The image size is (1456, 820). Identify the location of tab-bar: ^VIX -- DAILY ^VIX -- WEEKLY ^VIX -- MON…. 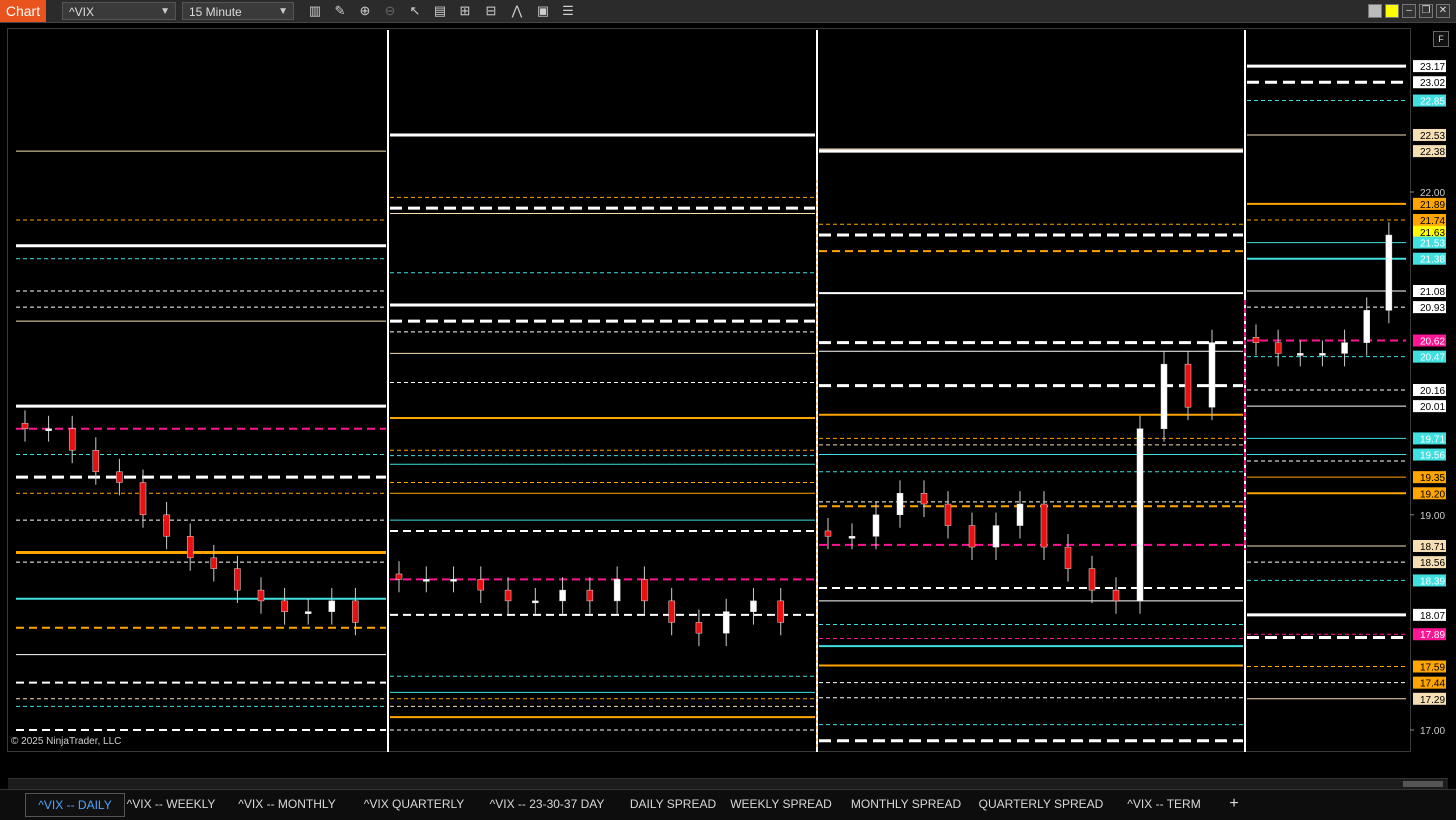
(728, 804).